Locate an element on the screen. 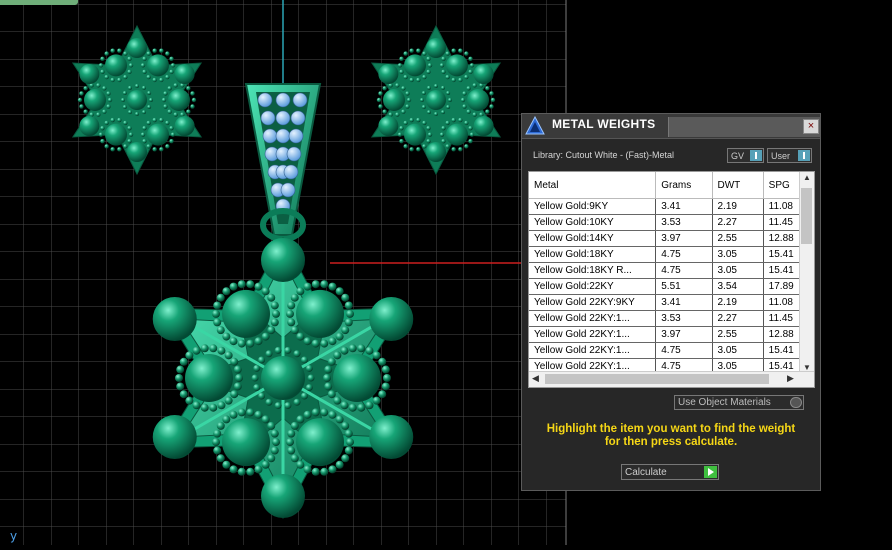 This screenshot has height=550, width=892. table-cell: 3.05 is located at coordinates (738, 350).